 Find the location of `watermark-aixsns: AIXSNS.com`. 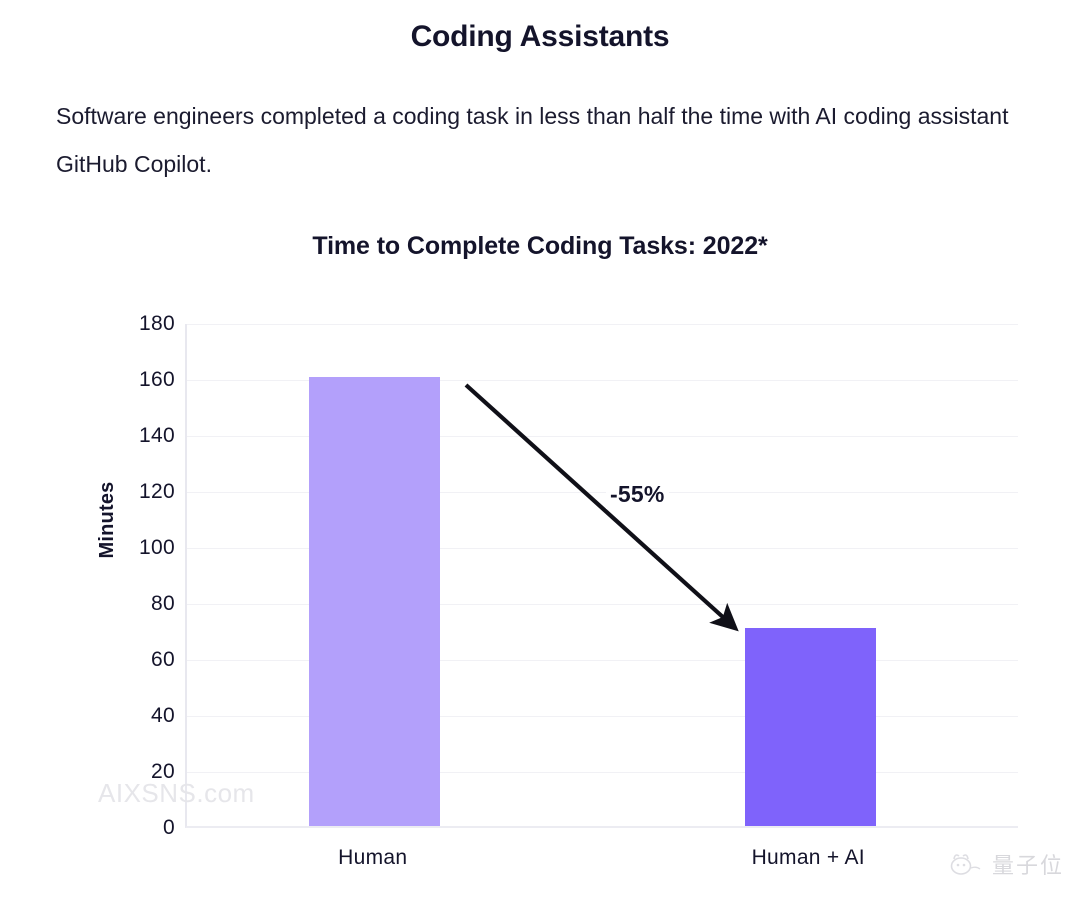

watermark-aixsns: AIXSNS.com is located at coordinates (176, 793).